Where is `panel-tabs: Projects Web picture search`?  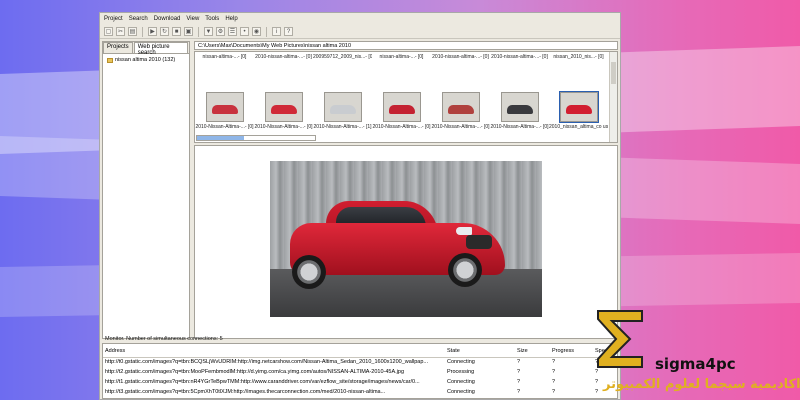 panel-tabs: Projects Web picture search is located at coordinates (146, 49).